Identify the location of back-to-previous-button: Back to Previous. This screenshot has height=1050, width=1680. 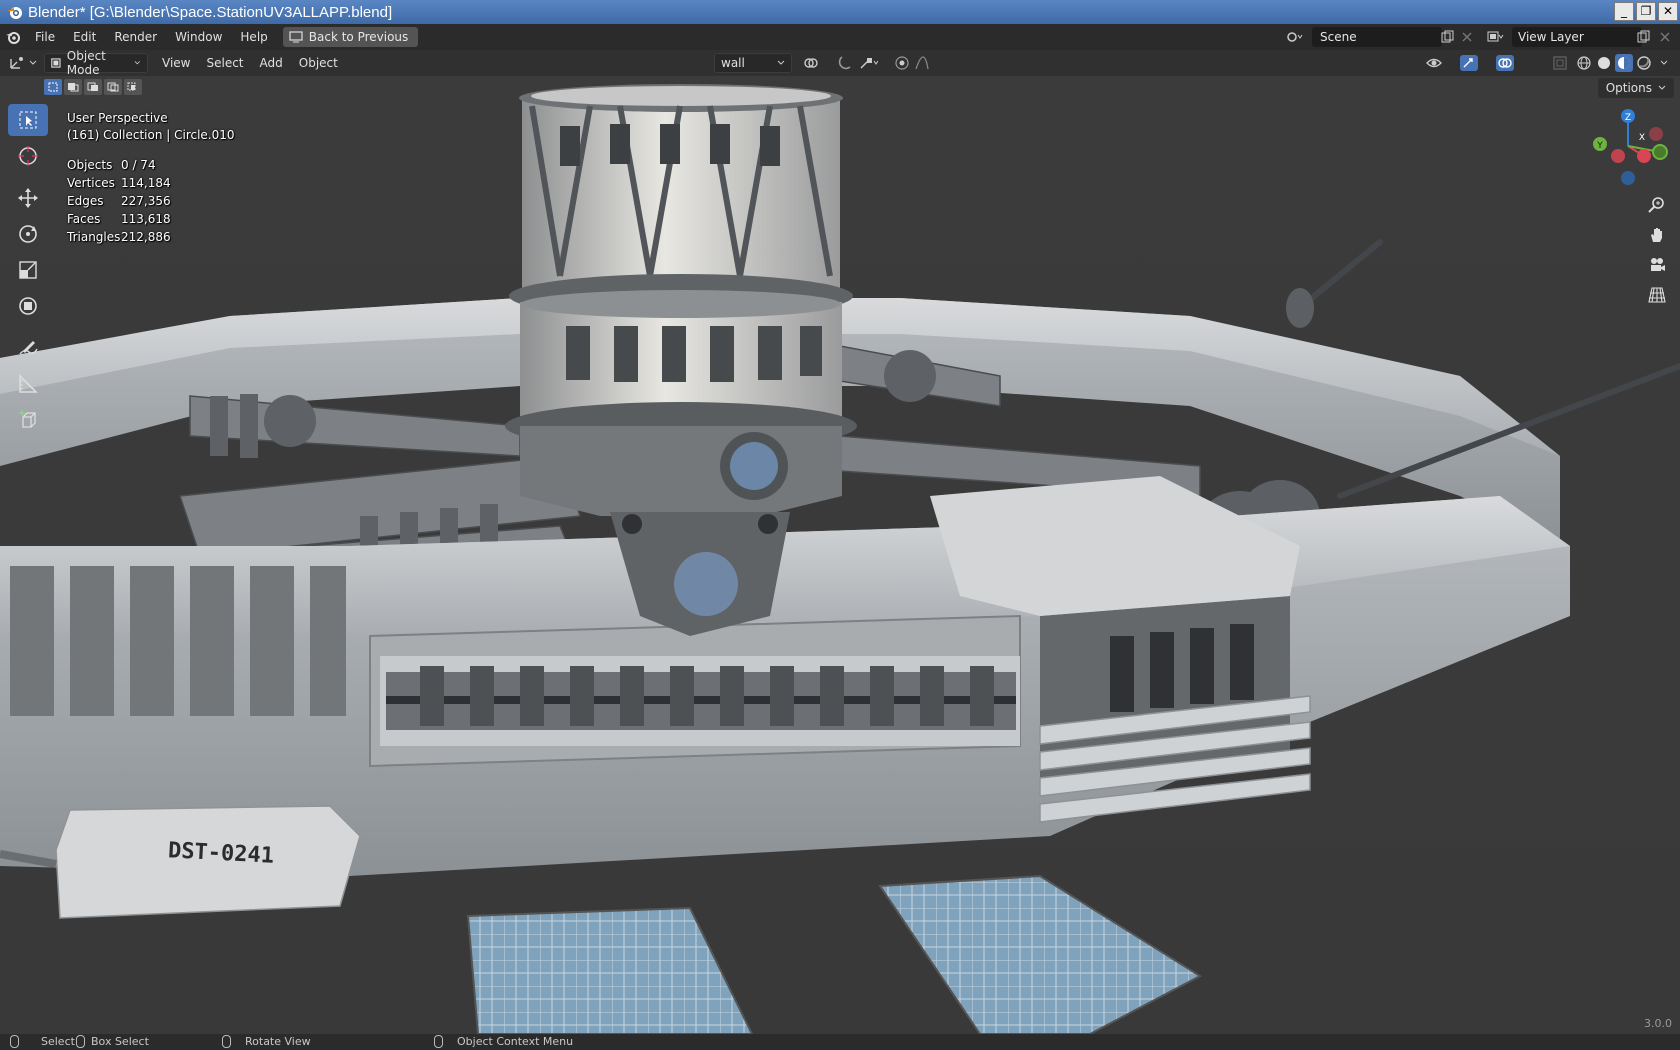
(350, 37).